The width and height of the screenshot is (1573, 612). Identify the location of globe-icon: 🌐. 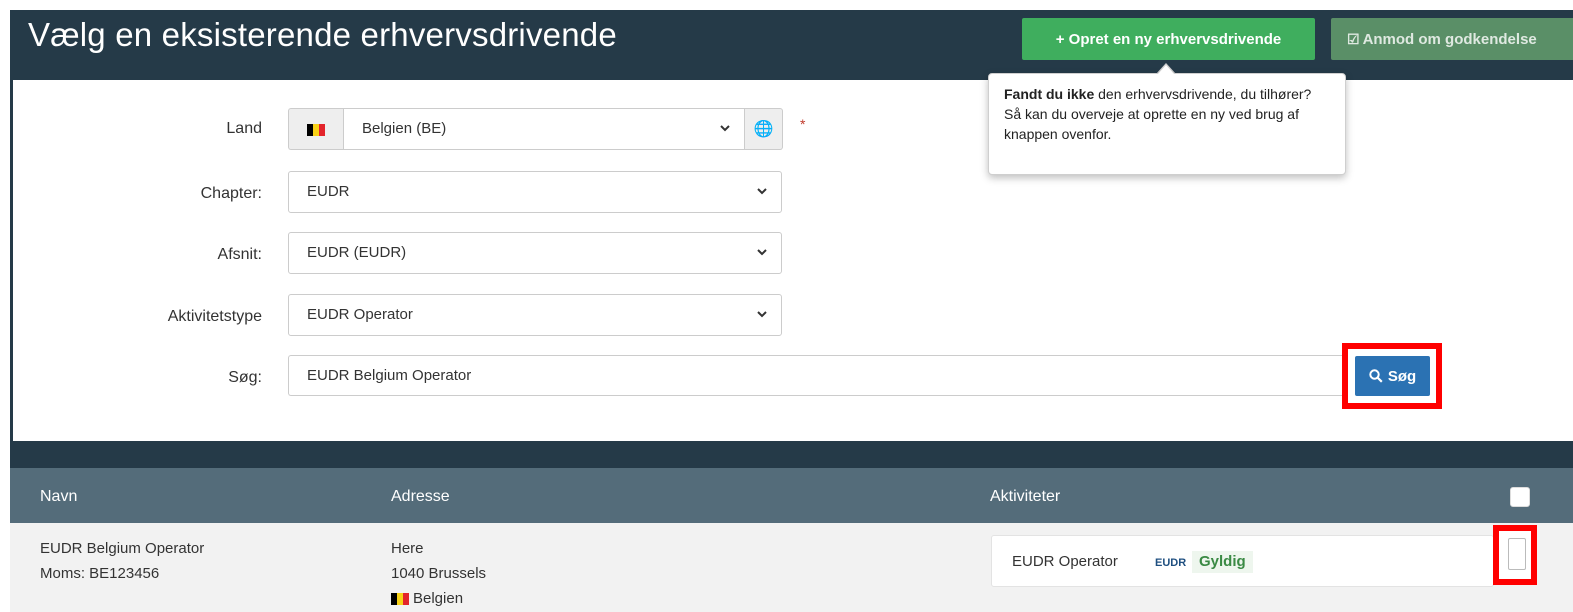
(763, 129).